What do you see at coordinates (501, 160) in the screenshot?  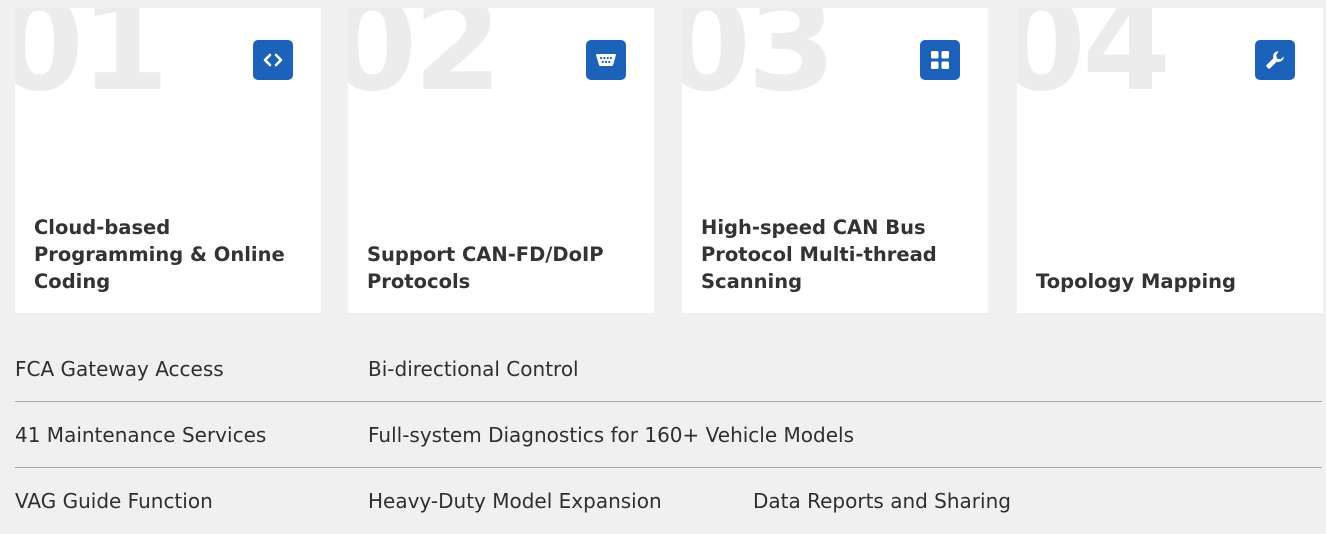 I see `feature-card-can-fd-doip: 02 Support CAN-FD/DoIP Protocols` at bounding box center [501, 160].